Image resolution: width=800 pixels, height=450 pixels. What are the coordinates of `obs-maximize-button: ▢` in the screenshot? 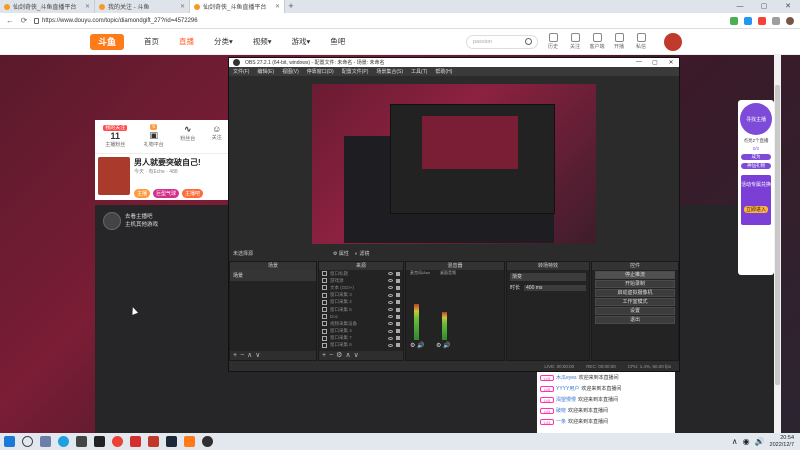 It's located at (655, 62).